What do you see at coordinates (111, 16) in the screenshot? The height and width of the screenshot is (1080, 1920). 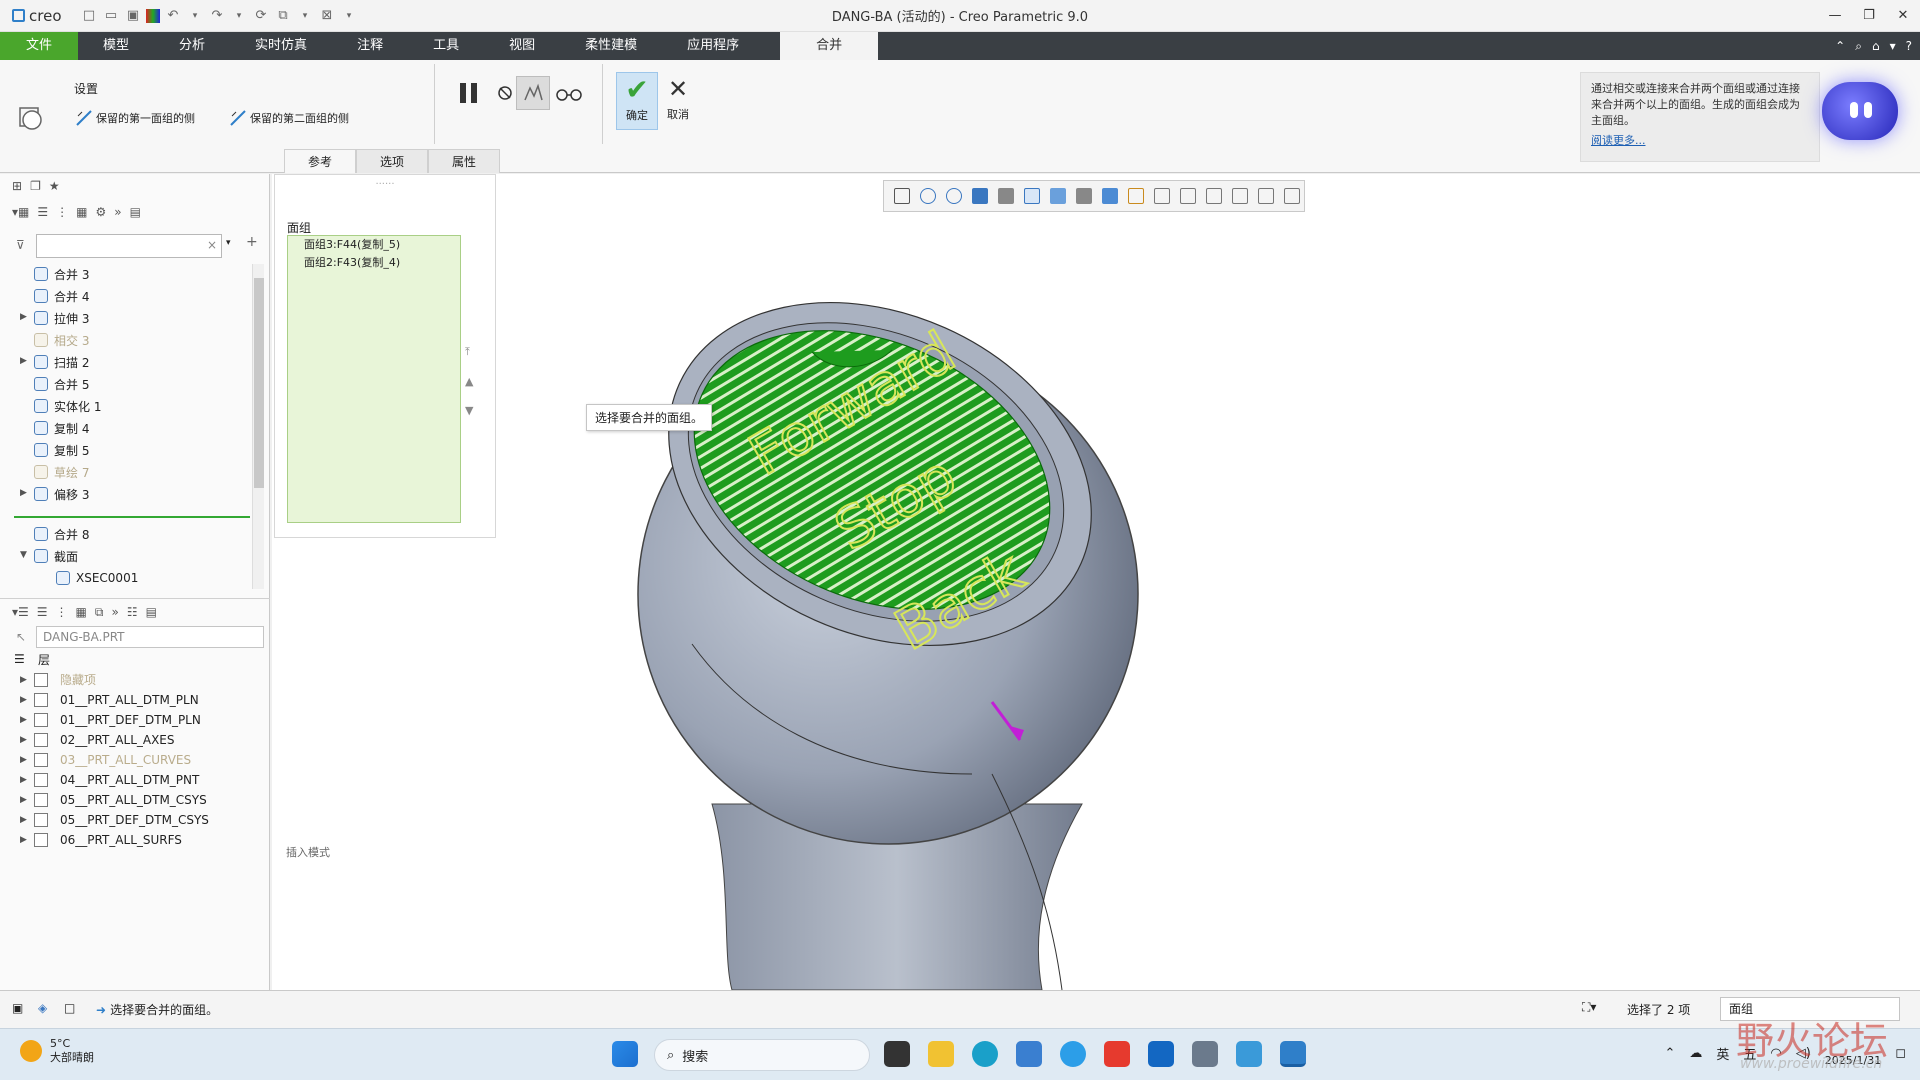 I see `open-file-icon: ▭` at bounding box center [111, 16].